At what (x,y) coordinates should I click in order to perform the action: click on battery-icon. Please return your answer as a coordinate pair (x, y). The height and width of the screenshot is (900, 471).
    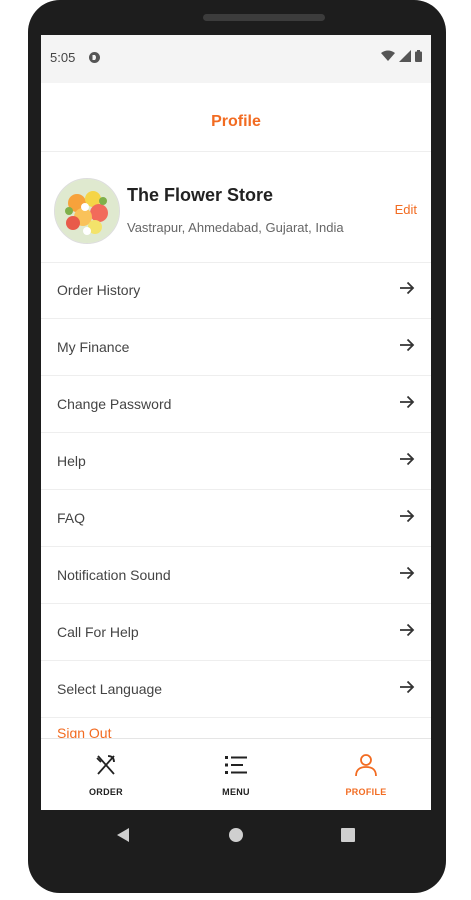
    Looking at the image, I should click on (418, 56).